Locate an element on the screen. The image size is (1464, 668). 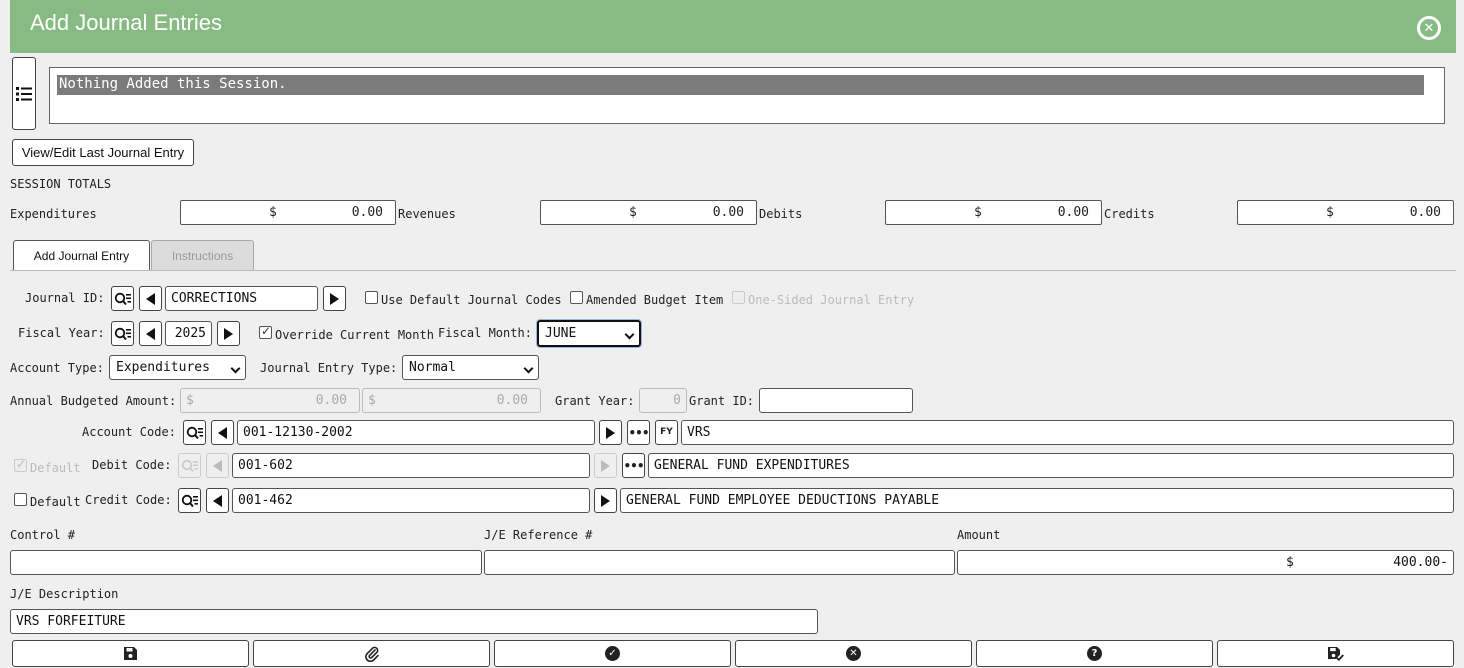
one-sided-checkbox is located at coordinates (738, 297).